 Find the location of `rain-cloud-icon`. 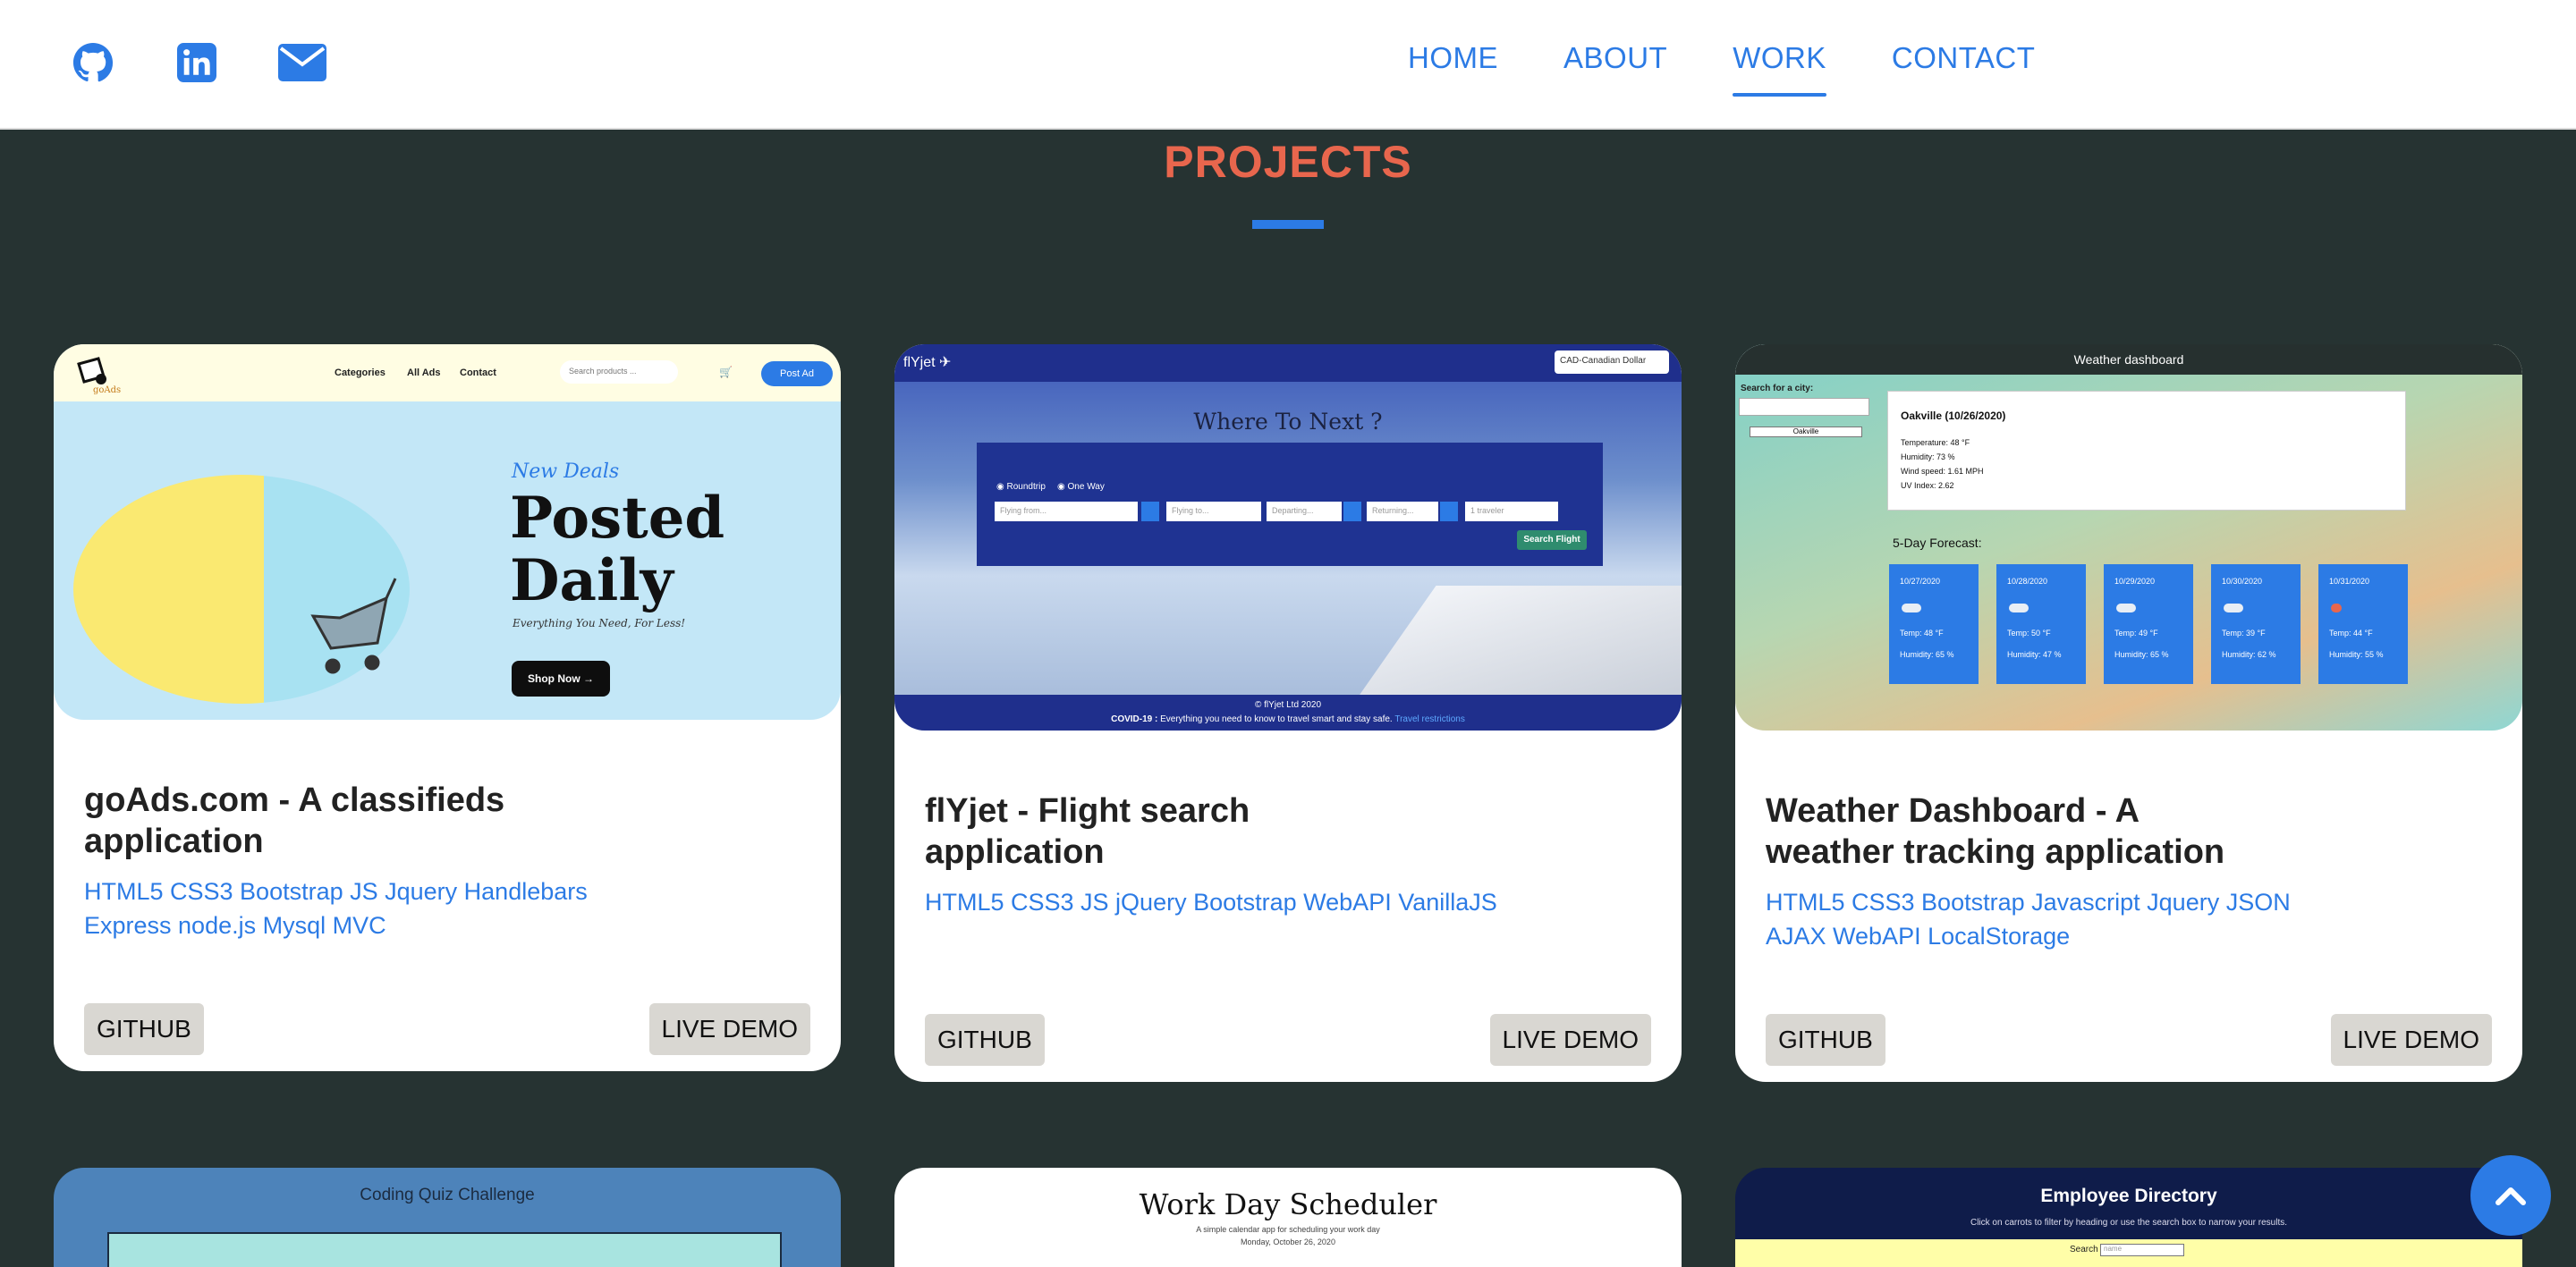

rain-cloud-icon is located at coordinates (2233, 608).